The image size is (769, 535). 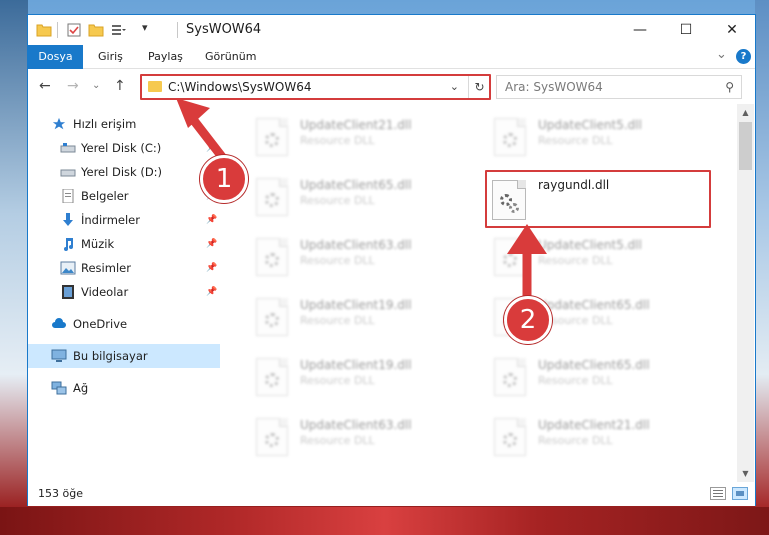 I want to click on highlight-box-file, so click(x=598, y=199).